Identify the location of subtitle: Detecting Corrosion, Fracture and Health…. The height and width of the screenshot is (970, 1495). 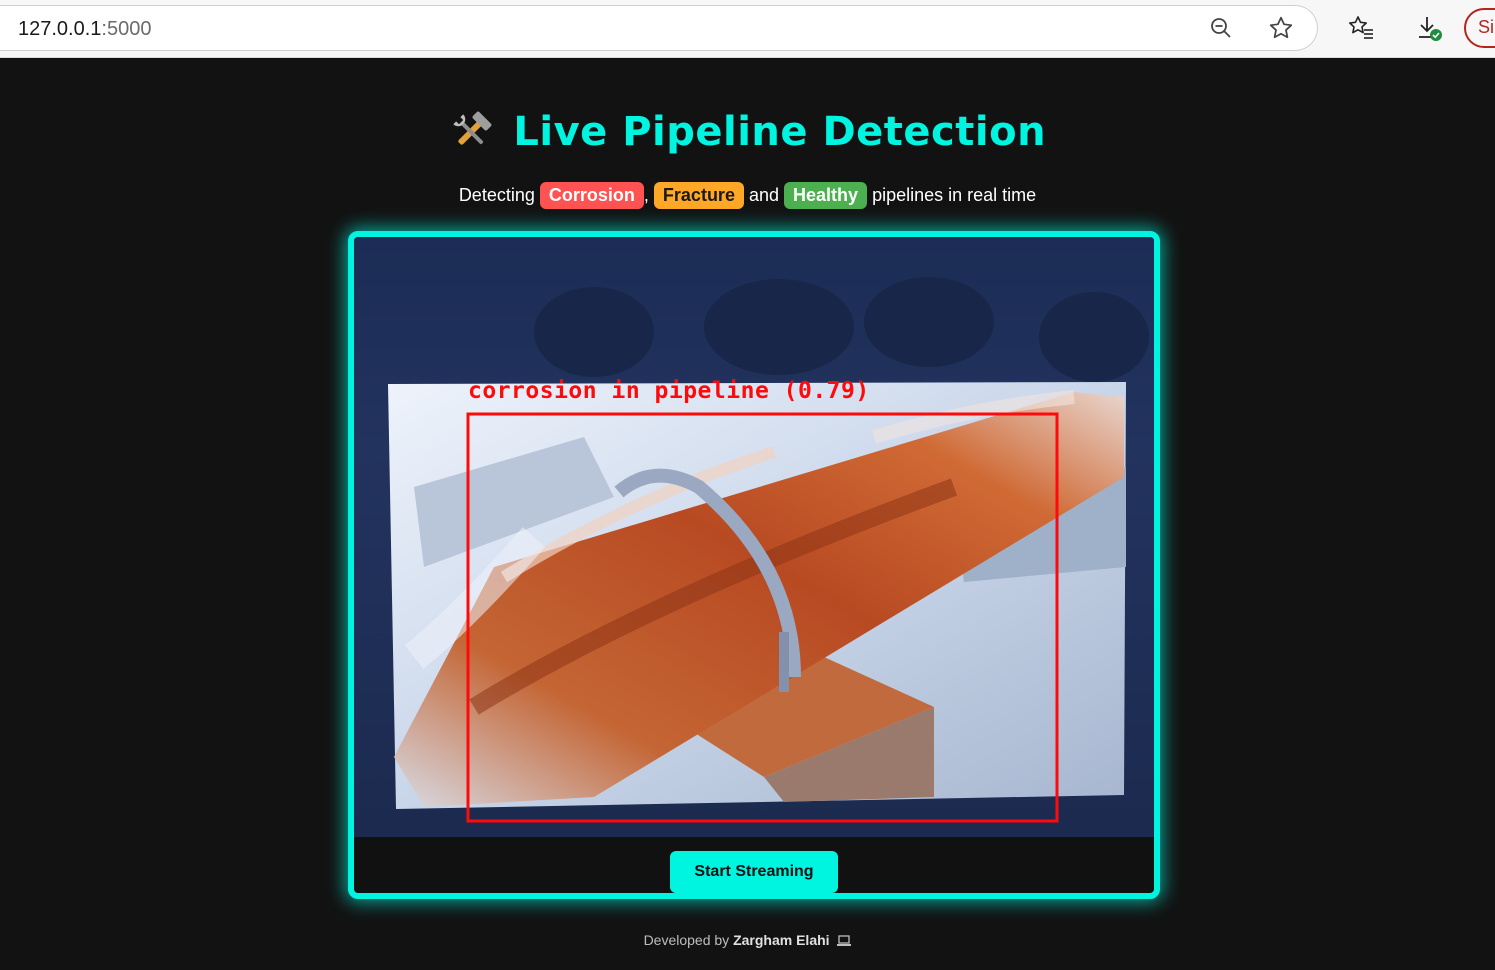
(747, 195).